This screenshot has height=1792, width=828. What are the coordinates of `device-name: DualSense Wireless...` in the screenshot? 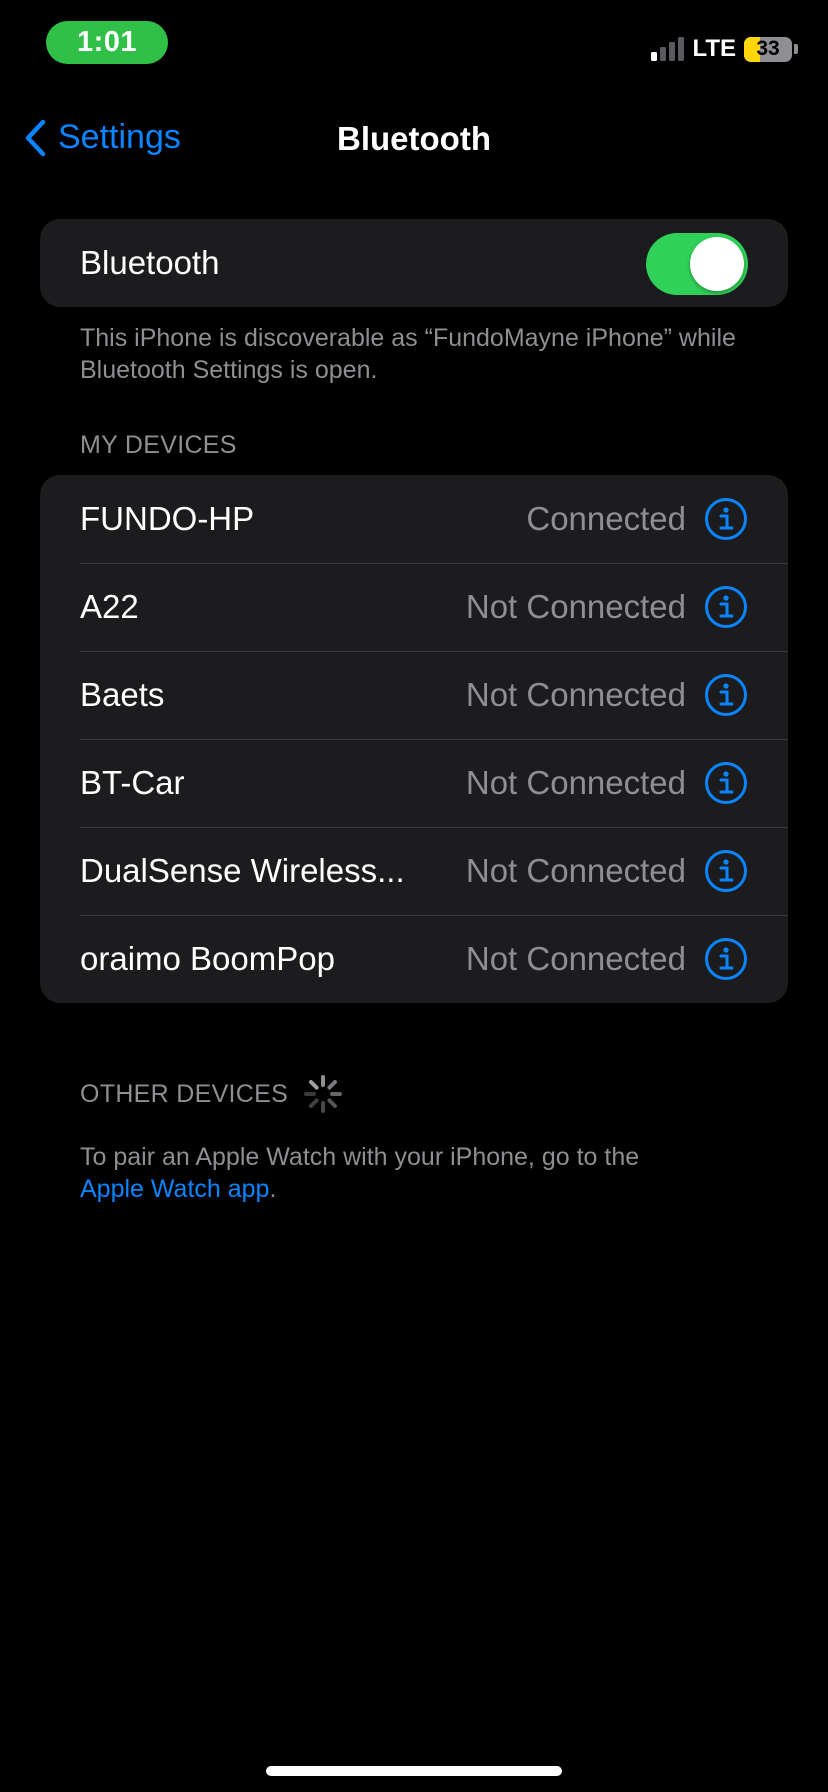 It's located at (242, 870).